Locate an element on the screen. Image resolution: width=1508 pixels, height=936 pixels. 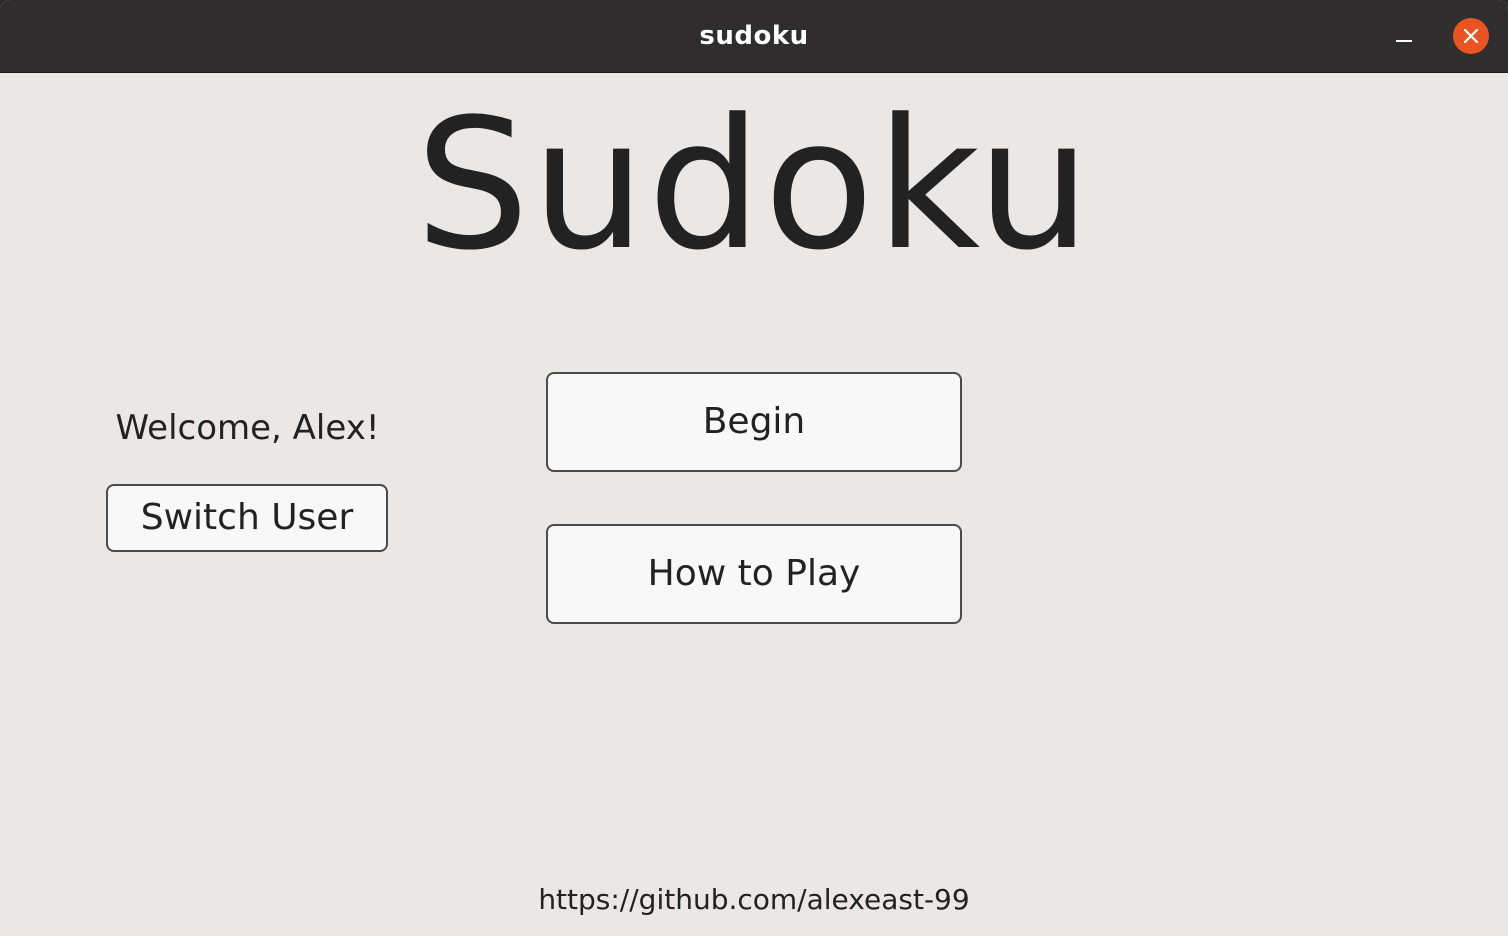
close-button is located at coordinates (1471, 36).